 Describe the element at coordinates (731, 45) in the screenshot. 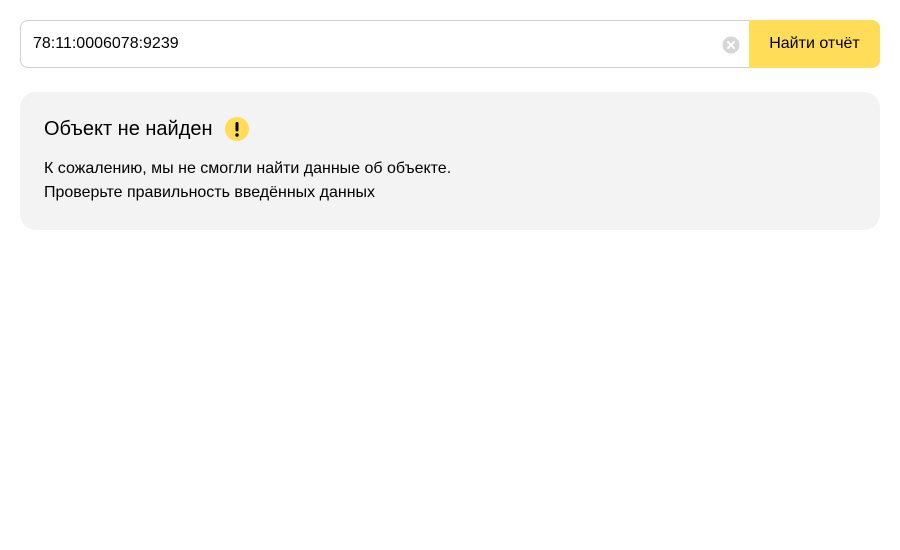

I see `clear-icon` at that location.